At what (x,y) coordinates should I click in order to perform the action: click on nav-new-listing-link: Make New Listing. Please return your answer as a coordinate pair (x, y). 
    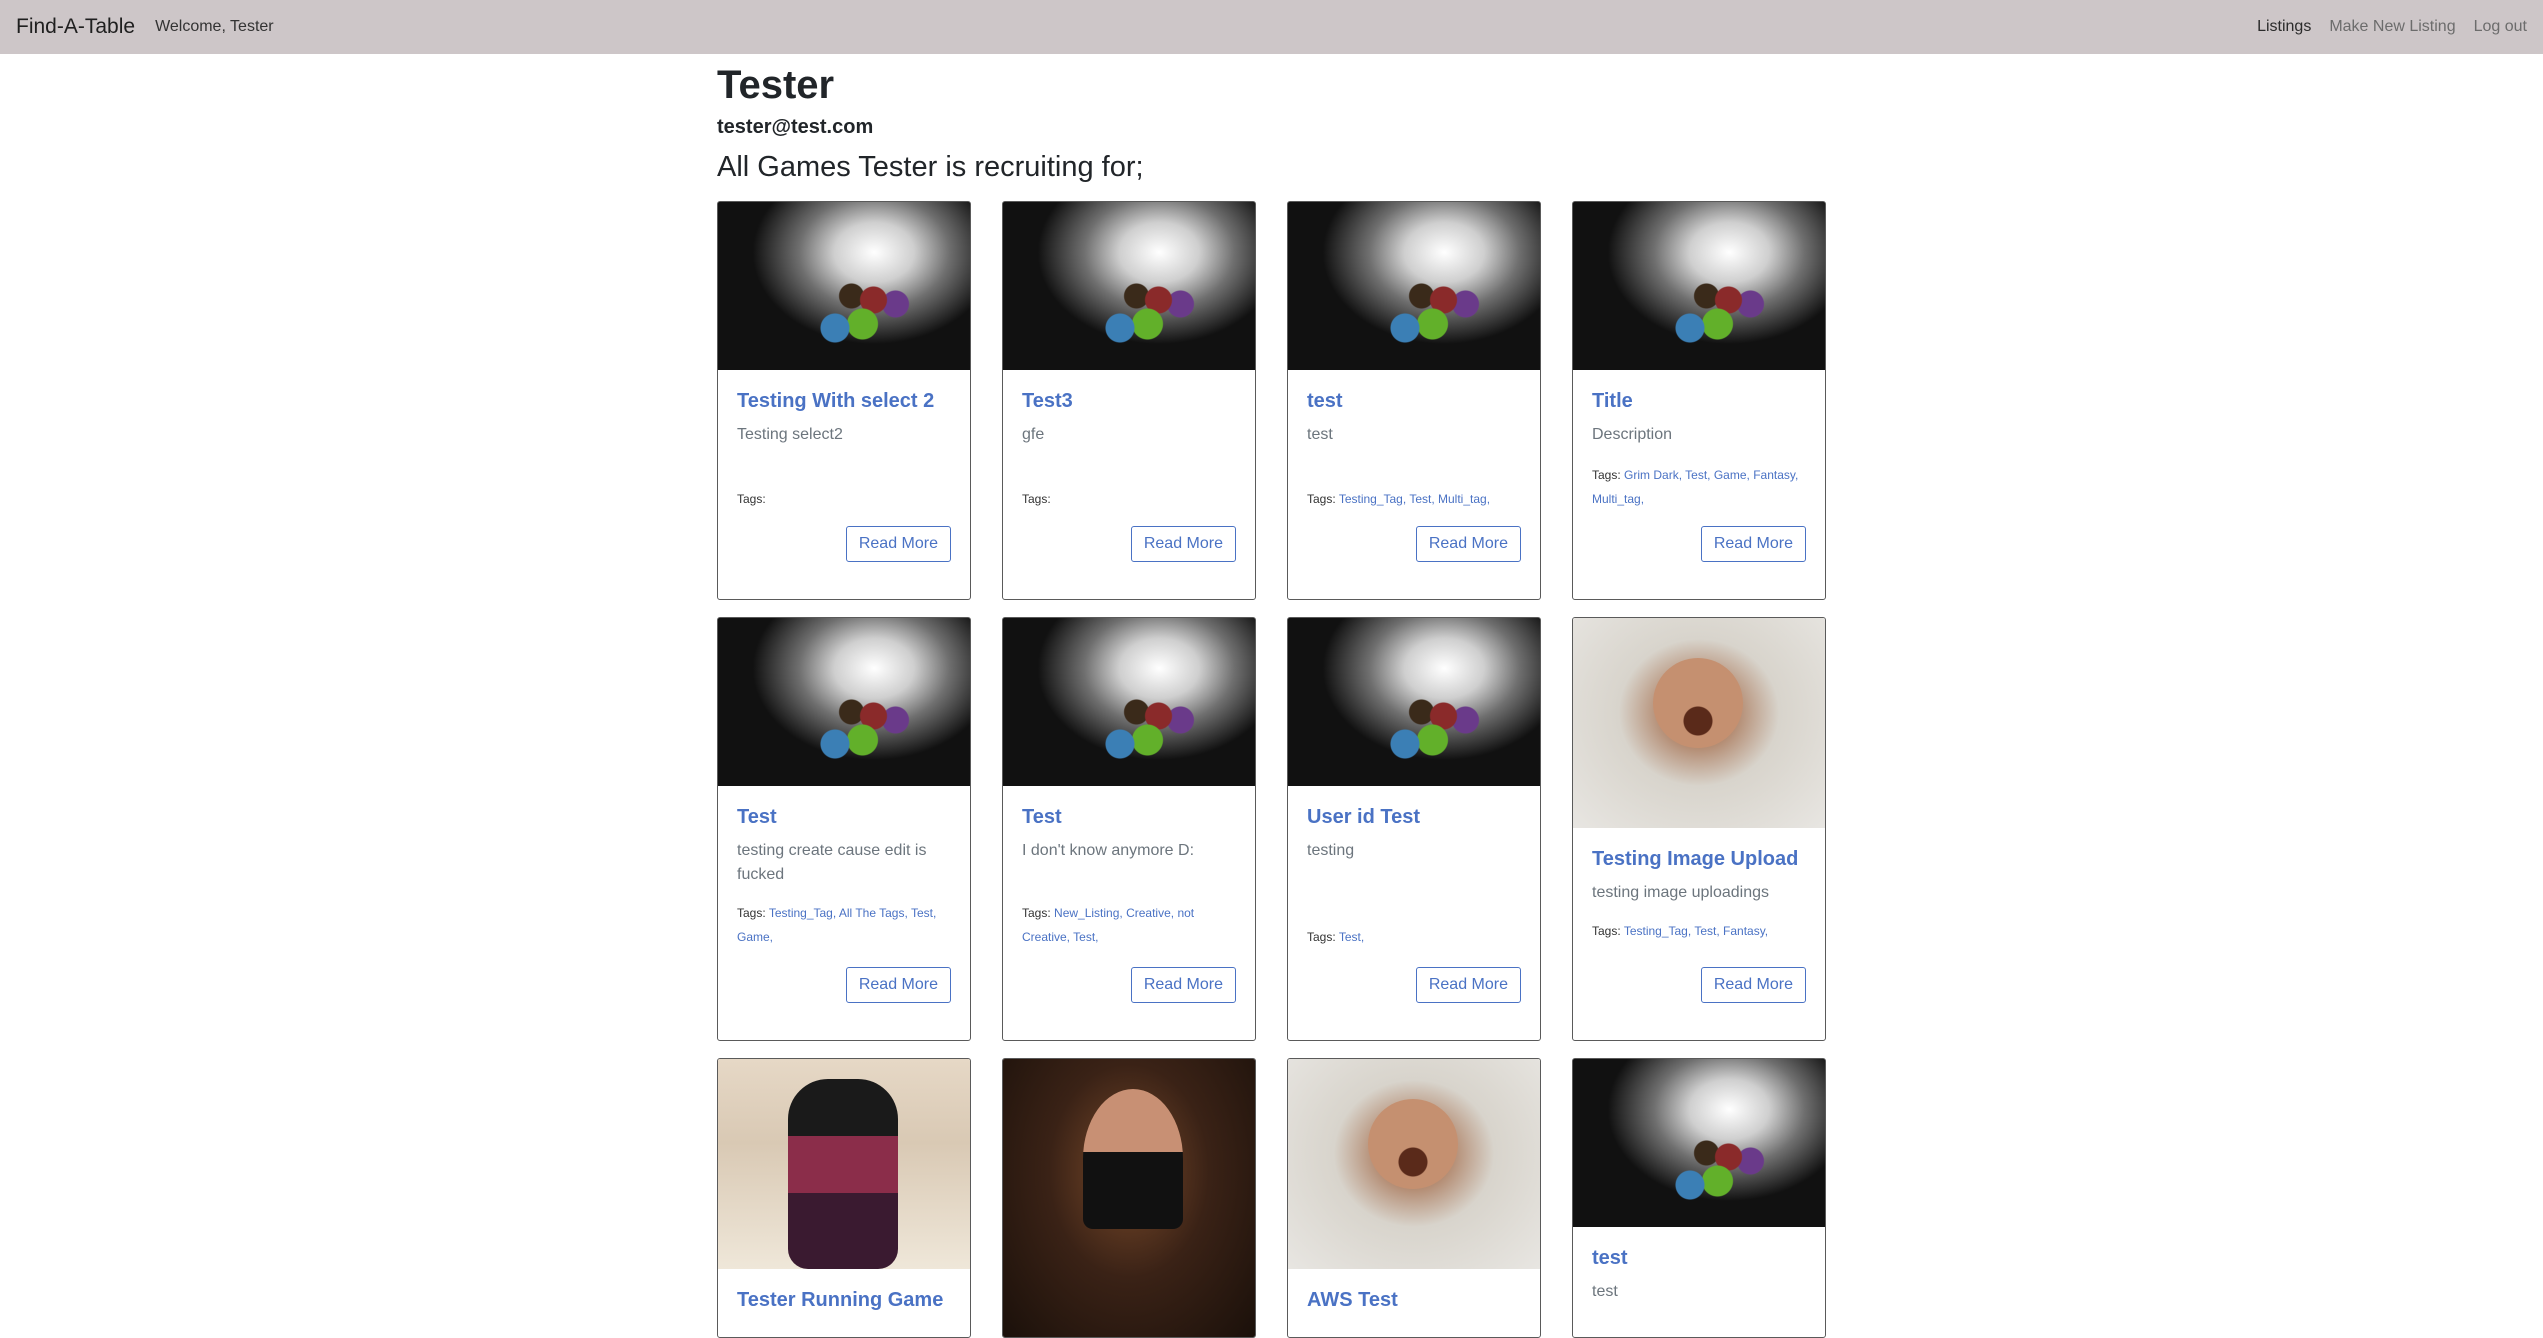
    Looking at the image, I should click on (2392, 27).